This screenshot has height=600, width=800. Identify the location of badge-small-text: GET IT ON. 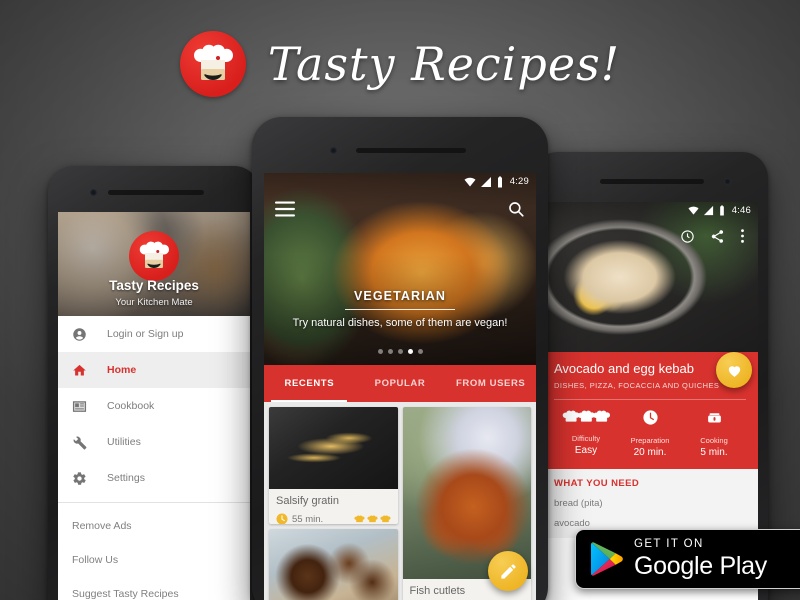
(669, 543).